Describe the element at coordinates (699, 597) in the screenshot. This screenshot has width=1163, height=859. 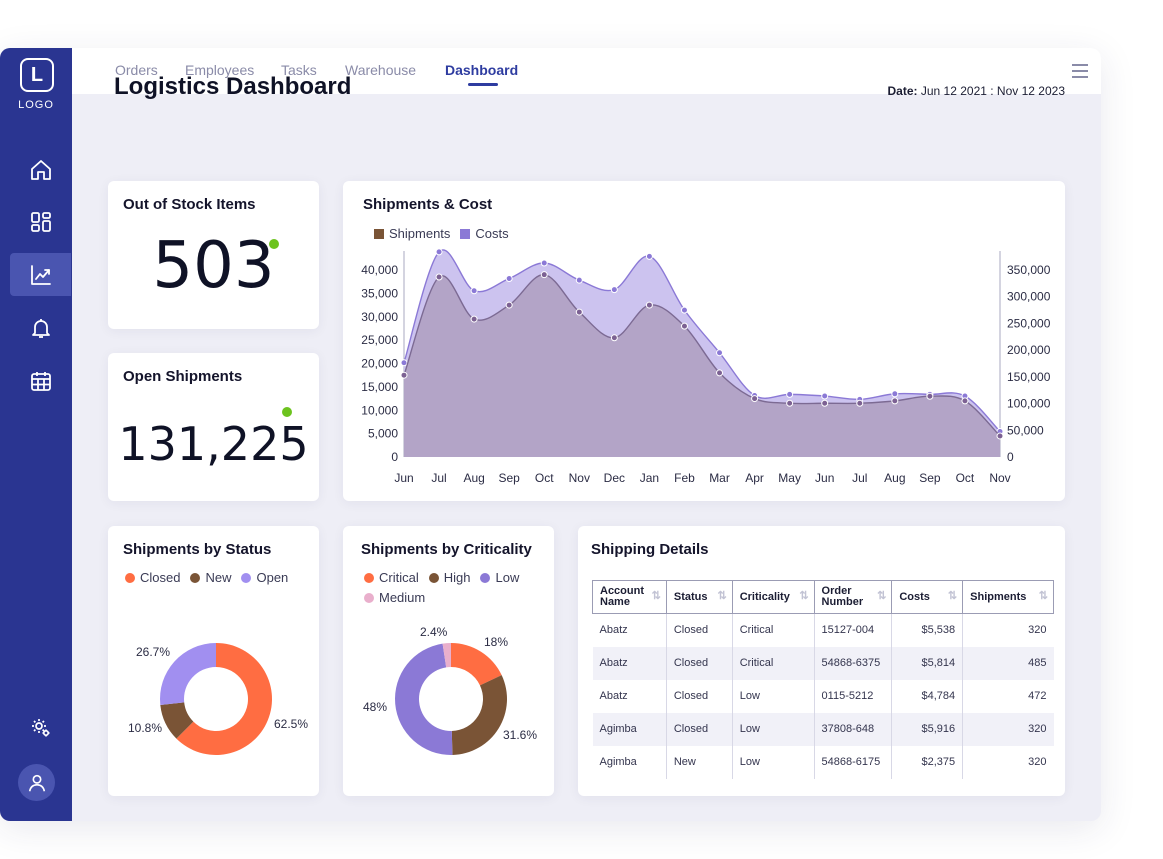
I see `column-header: Status ⇅` at that location.